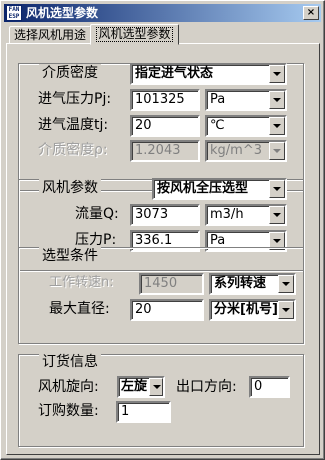 The width and height of the screenshot is (325, 460). Describe the element at coordinates (240, 283) in the screenshot. I see `speed-option-value: 系列转速` at that location.